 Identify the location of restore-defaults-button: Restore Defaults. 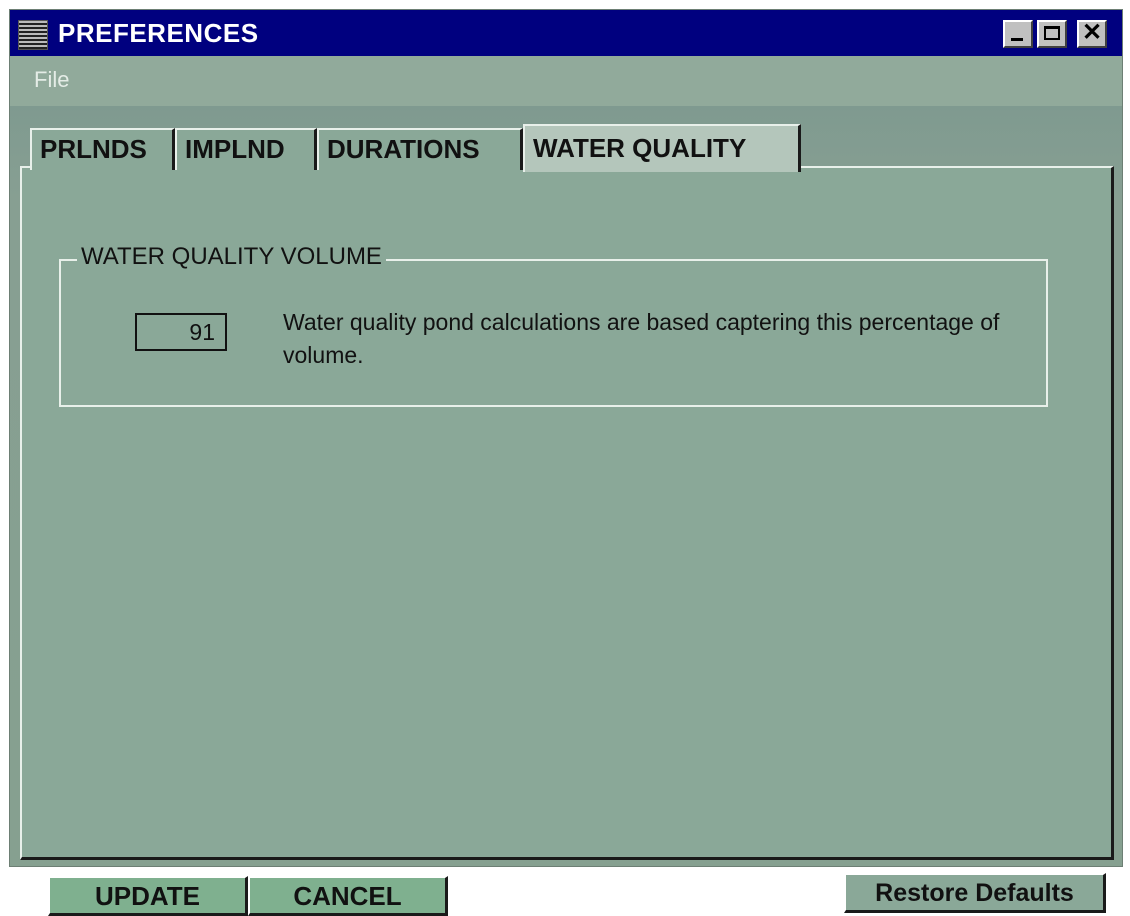
(975, 893).